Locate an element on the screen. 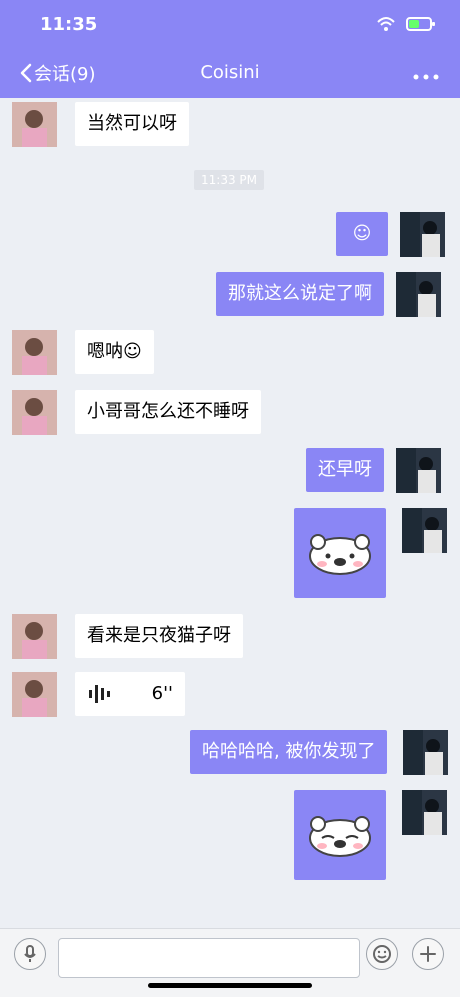 This screenshot has height=997, width=460. message-text: ☺ is located at coordinates (362, 233).